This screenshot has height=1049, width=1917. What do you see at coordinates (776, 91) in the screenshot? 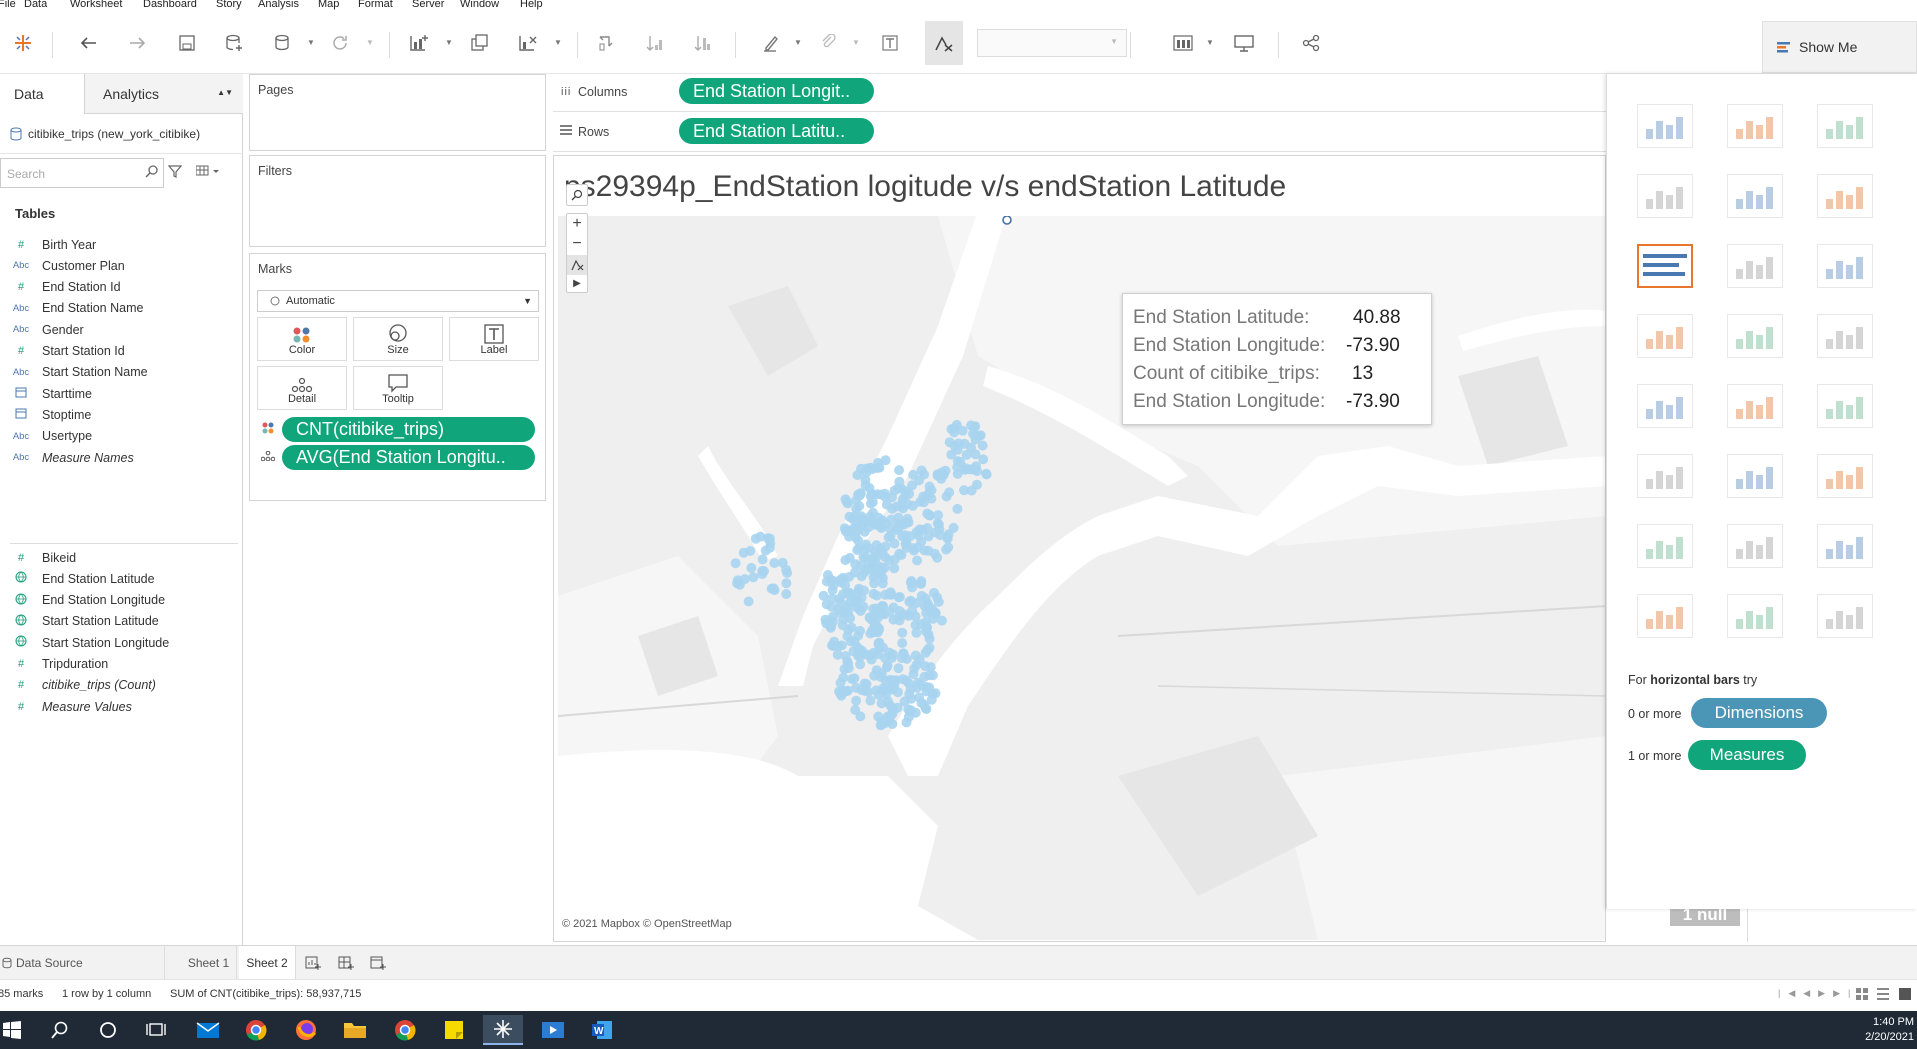
I see `columns-pill: End Station Longit..` at bounding box center [776, 91].